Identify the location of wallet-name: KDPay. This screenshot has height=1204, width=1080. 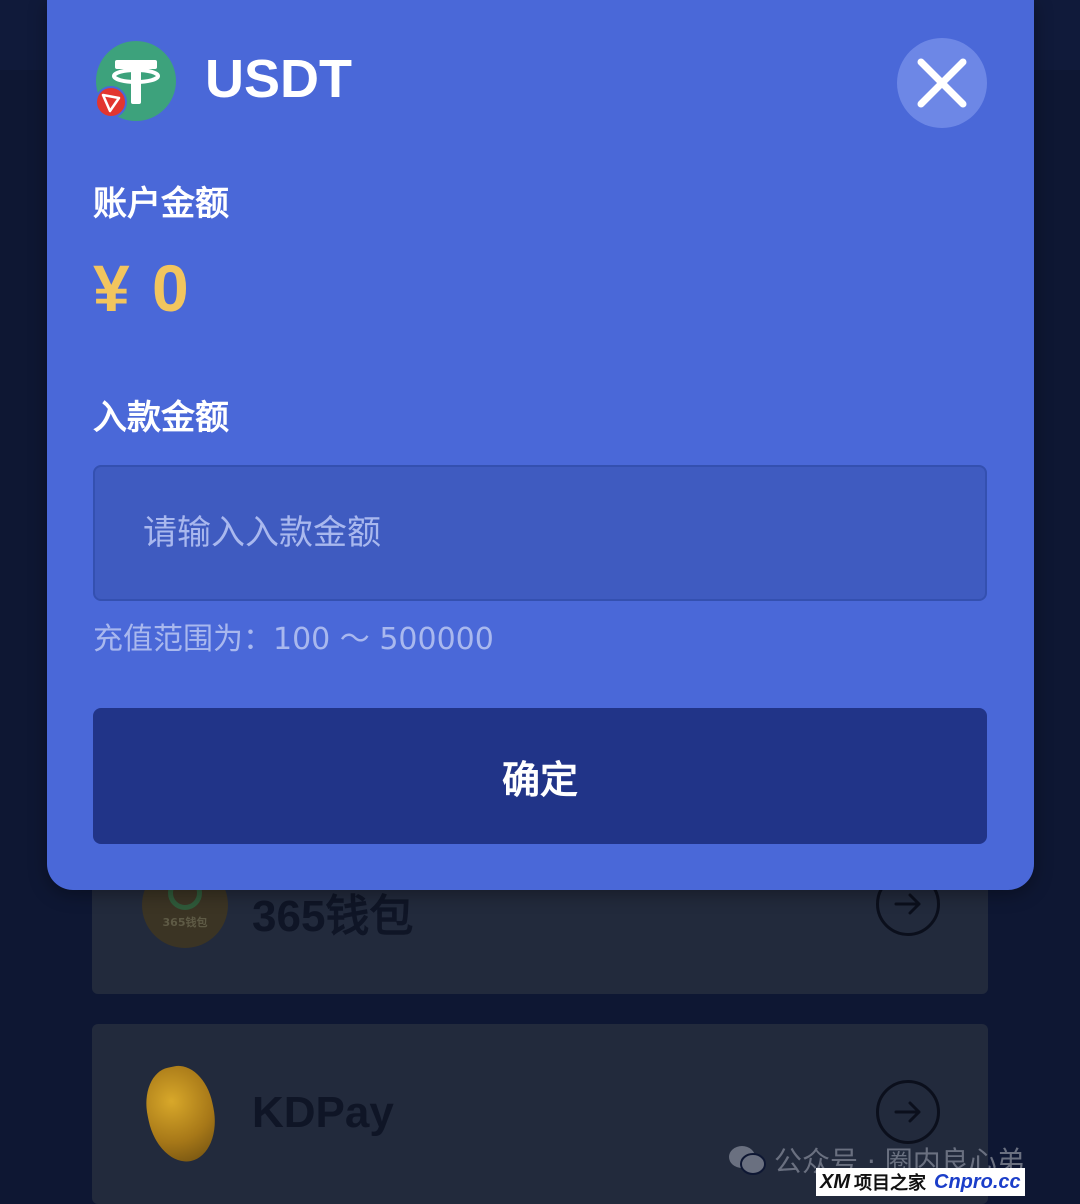
(323, 1112).